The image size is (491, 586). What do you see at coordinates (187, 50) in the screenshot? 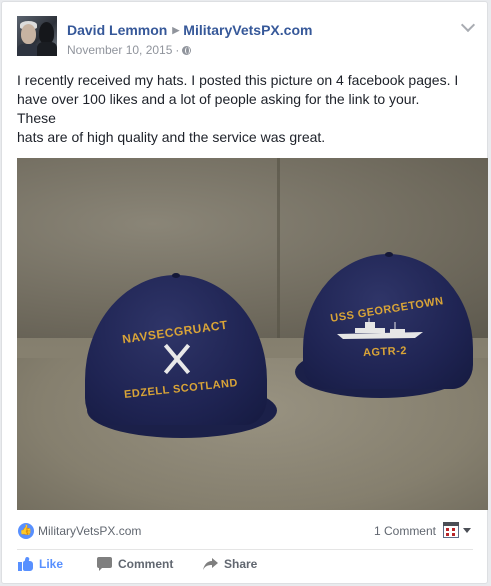
I see `globe-icon` at bounding box center [187, 50].